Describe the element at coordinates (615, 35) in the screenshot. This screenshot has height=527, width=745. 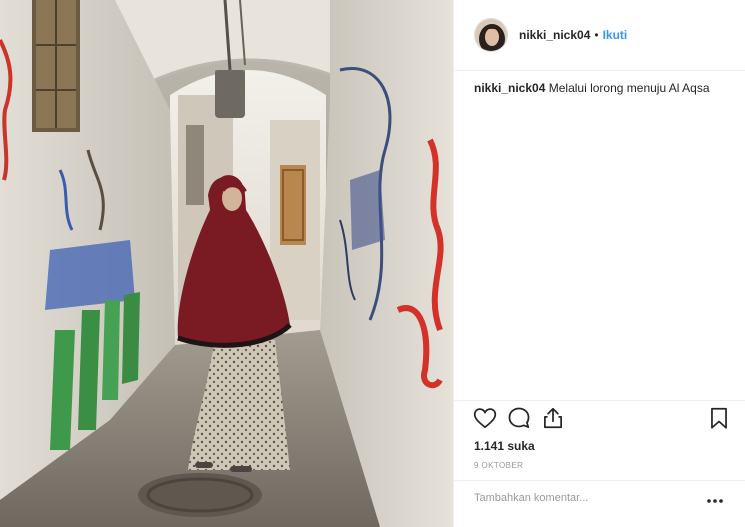
I see `follow-button: Ikuti` at that location.